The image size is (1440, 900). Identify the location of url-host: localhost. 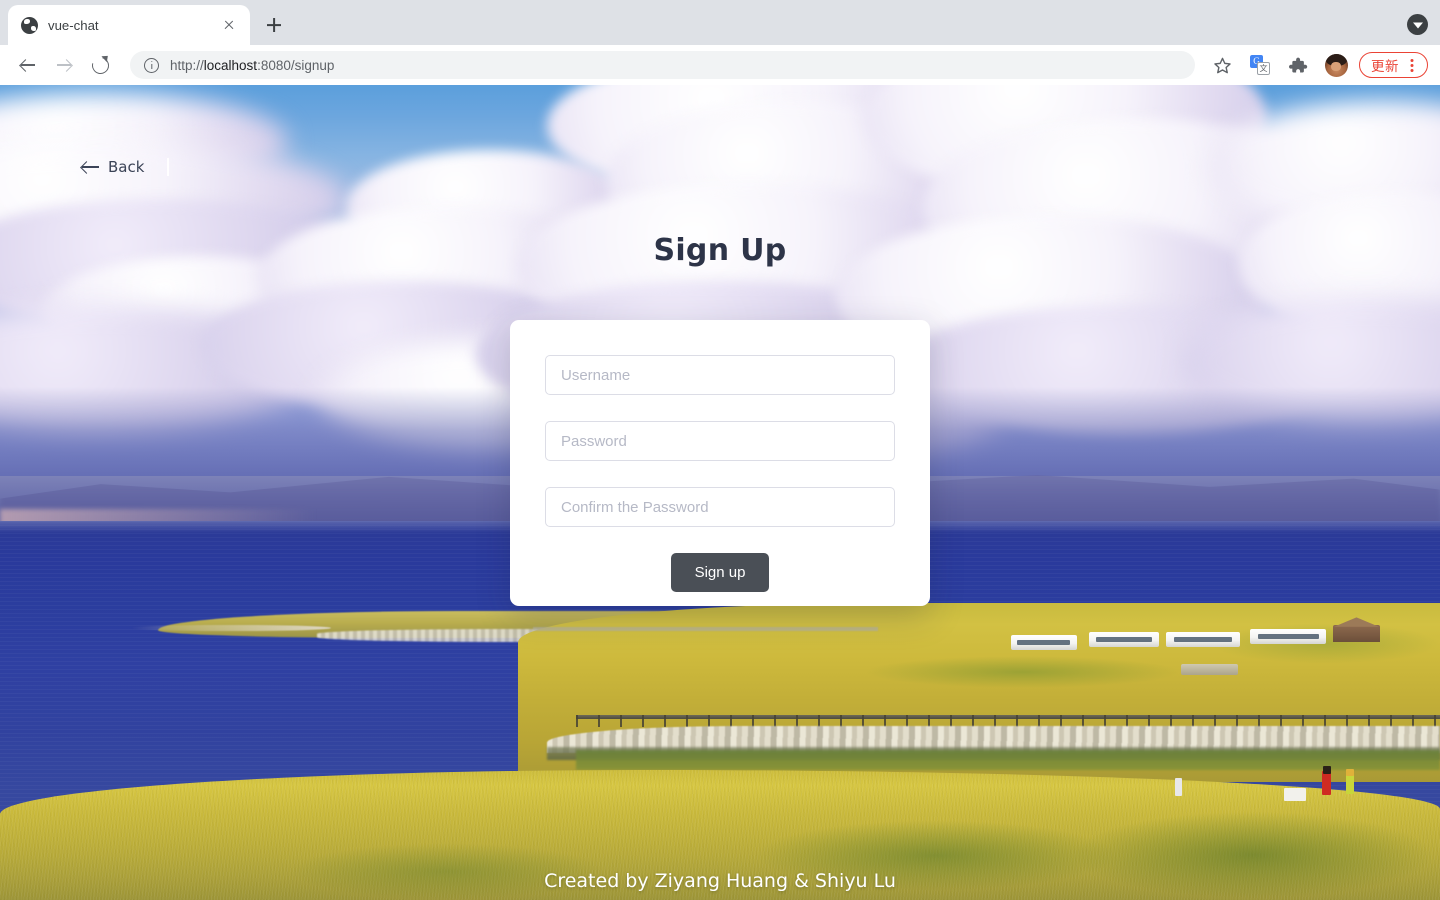
(230, 65).